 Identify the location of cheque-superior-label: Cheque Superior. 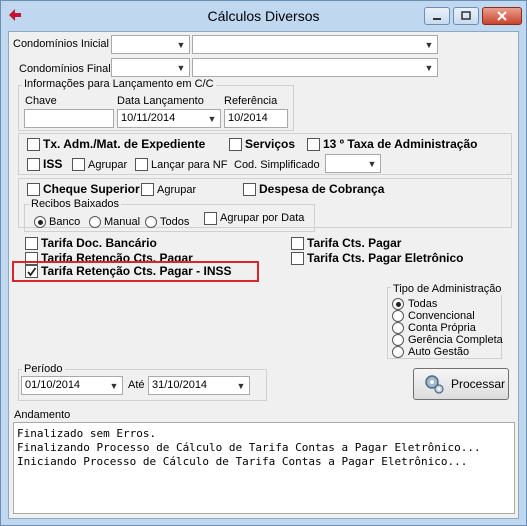
(91, 189).